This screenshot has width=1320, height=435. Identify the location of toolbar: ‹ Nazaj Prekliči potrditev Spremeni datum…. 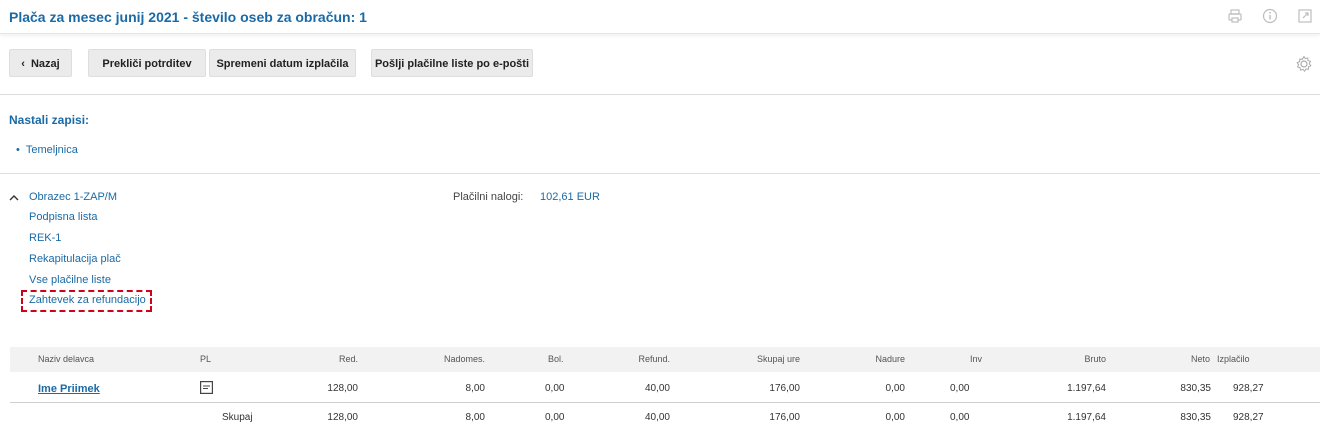
(660, 64).